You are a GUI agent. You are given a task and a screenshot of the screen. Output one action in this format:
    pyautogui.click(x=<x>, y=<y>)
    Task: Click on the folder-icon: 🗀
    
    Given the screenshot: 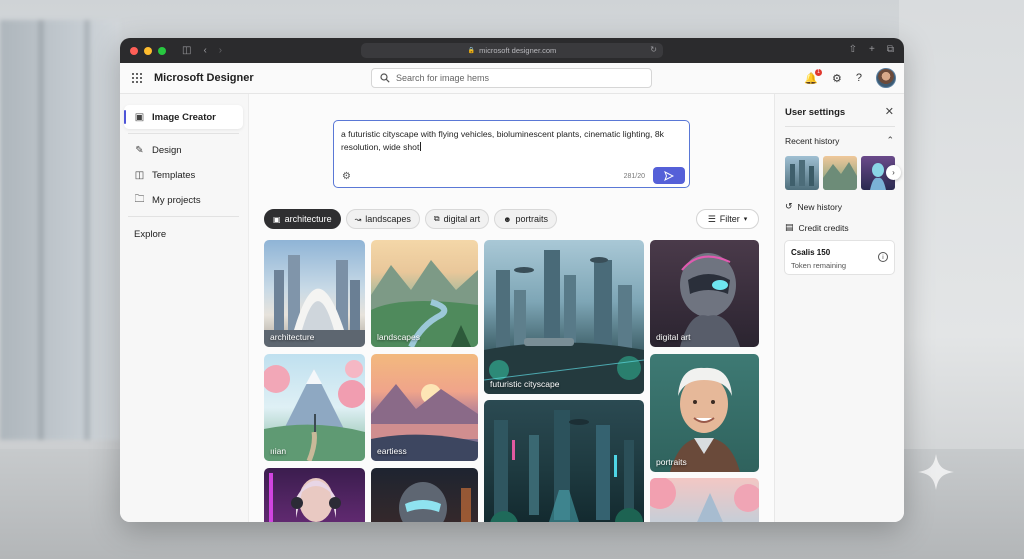 What is the action you would take?
    pyautogui.click(x=139, y=199)
    